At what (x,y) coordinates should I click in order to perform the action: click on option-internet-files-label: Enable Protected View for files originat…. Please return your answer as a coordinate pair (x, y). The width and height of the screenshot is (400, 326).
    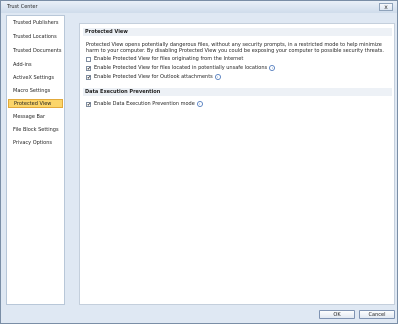
    Looking at the image, I should click on (169, 59).